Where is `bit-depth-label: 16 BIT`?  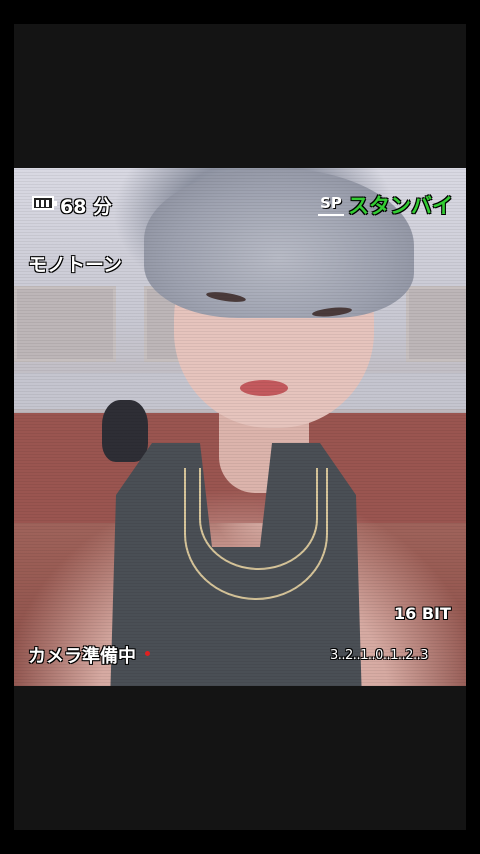
bit-depth-label: 16 BIT is located at coordinates (422, 613).